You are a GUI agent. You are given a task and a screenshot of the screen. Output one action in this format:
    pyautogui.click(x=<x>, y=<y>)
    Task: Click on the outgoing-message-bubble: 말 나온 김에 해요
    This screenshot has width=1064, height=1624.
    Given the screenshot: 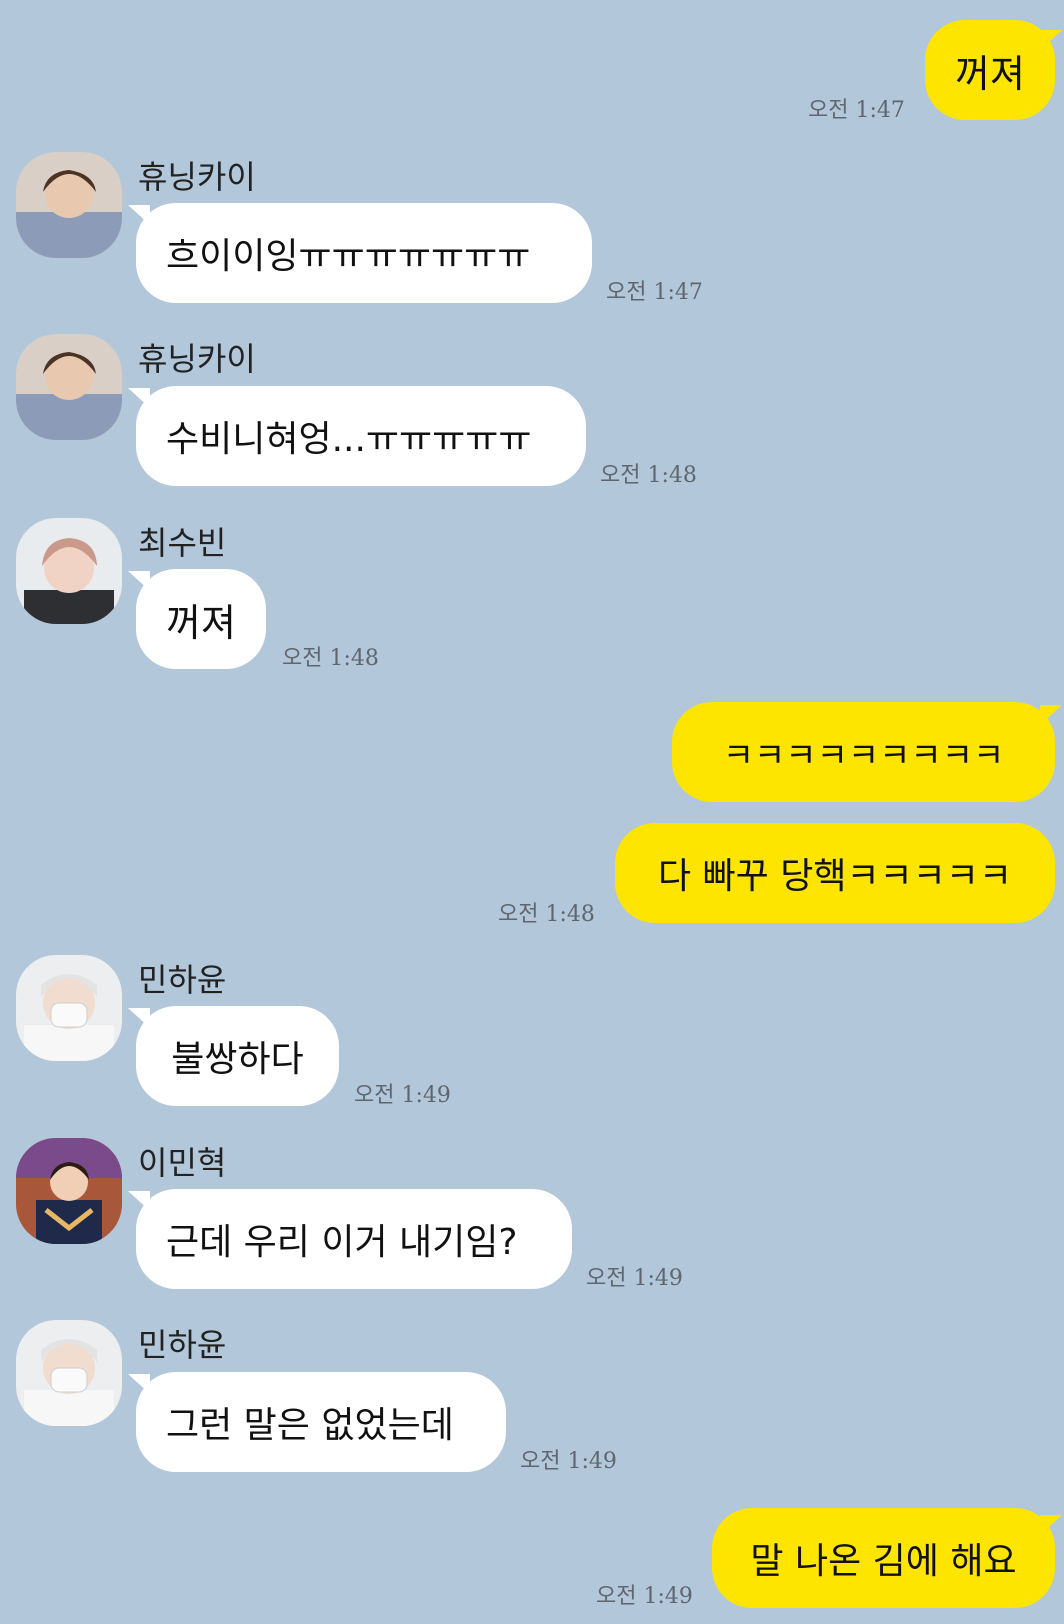 What is the action you would take?
    pyautogui.click(x=883, y=1558)
    